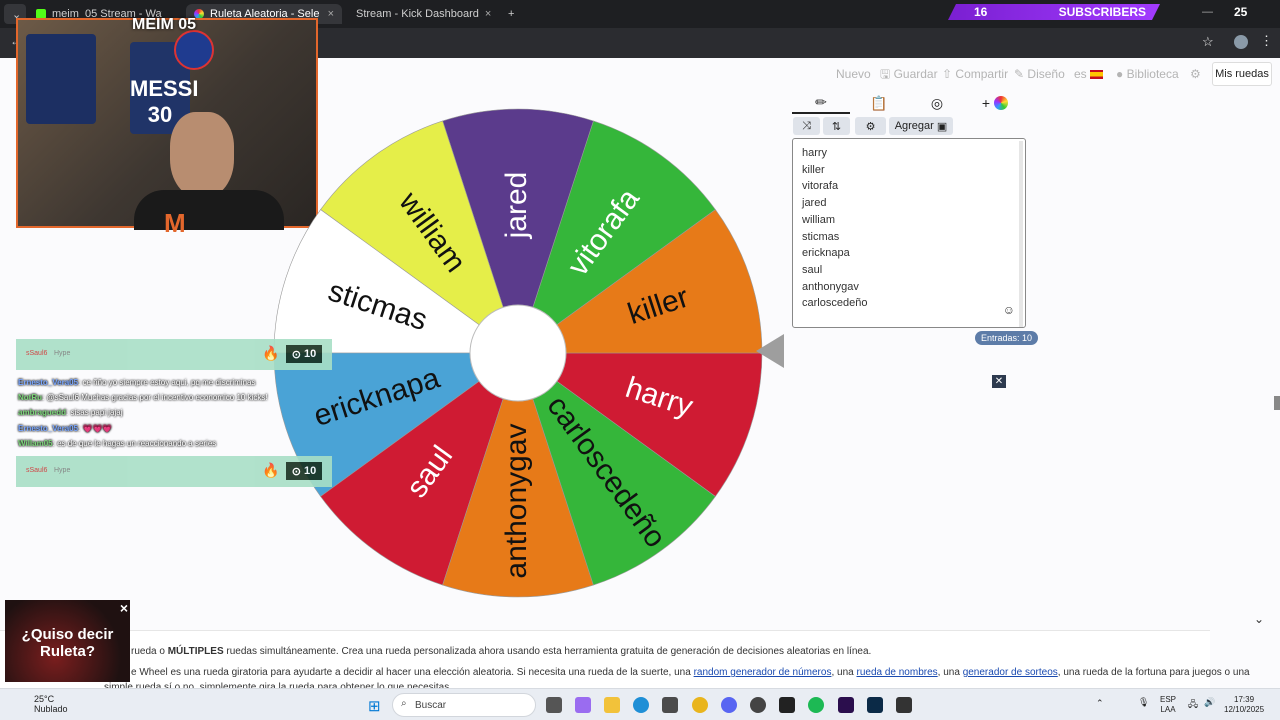 The image size is (1280, 720). Describe the element at coordinates (1207, 12) in the screenshot. I see `minimize-icon: —` at that location.